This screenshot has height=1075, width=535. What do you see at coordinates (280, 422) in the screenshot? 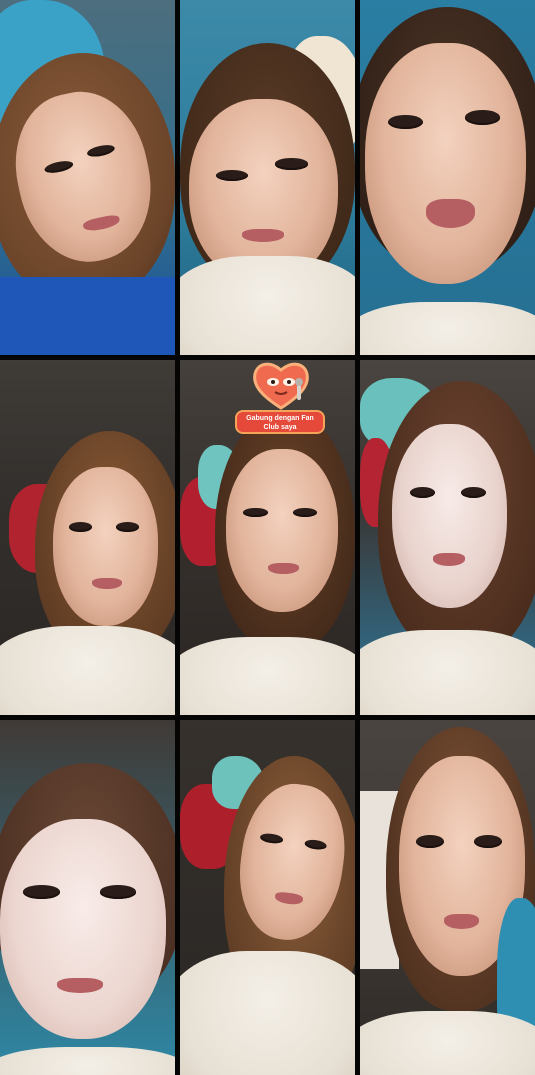
I see `fan-club-label: Gabung dengan Fan Club saya` at bounding box center [280, 422].